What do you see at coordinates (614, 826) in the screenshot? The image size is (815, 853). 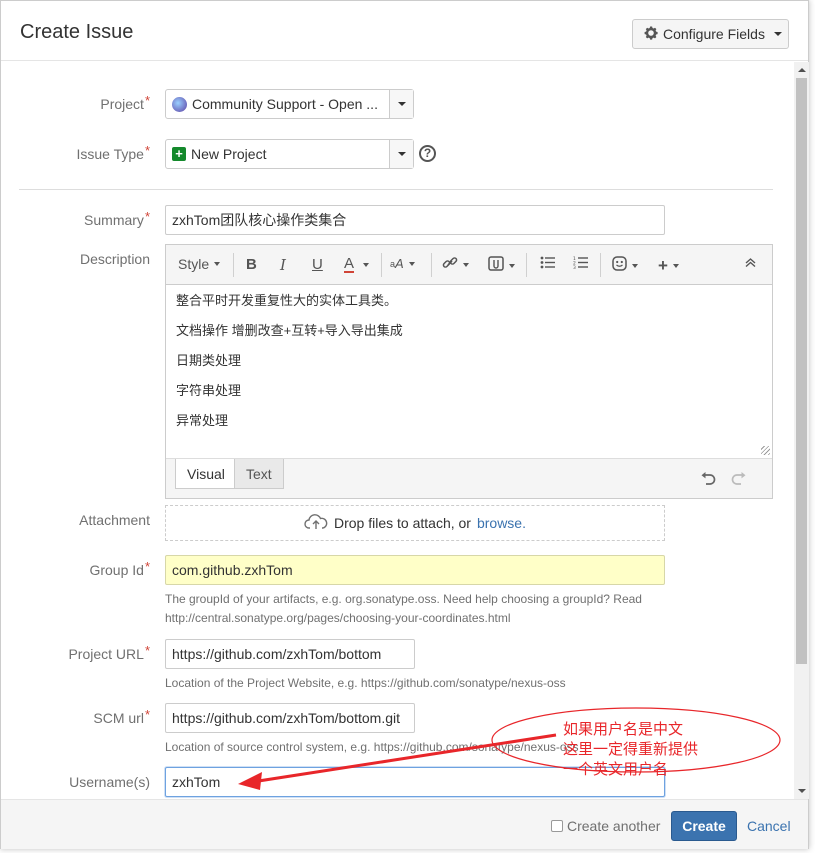 I see `create-another-label: Create another` at bounding box center [614, 826].